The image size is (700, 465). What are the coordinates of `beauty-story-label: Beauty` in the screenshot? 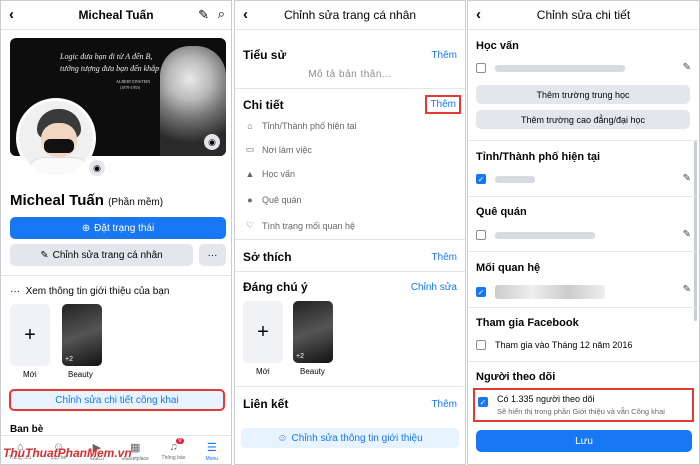 It's located at (80, 374).